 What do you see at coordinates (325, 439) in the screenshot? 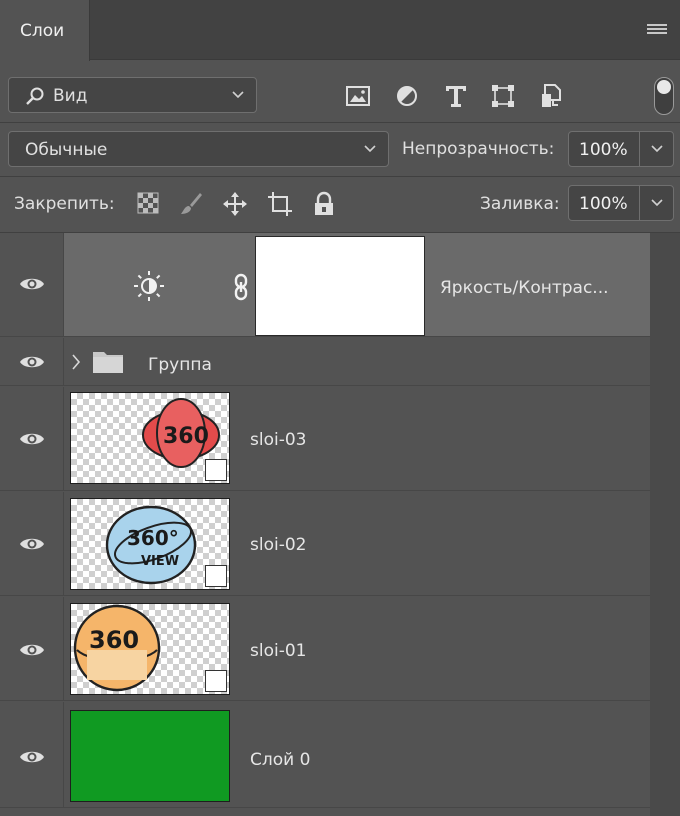
I see `layer-row-sloi-03: 360 sloi-03` at bounding box center [325, 439].